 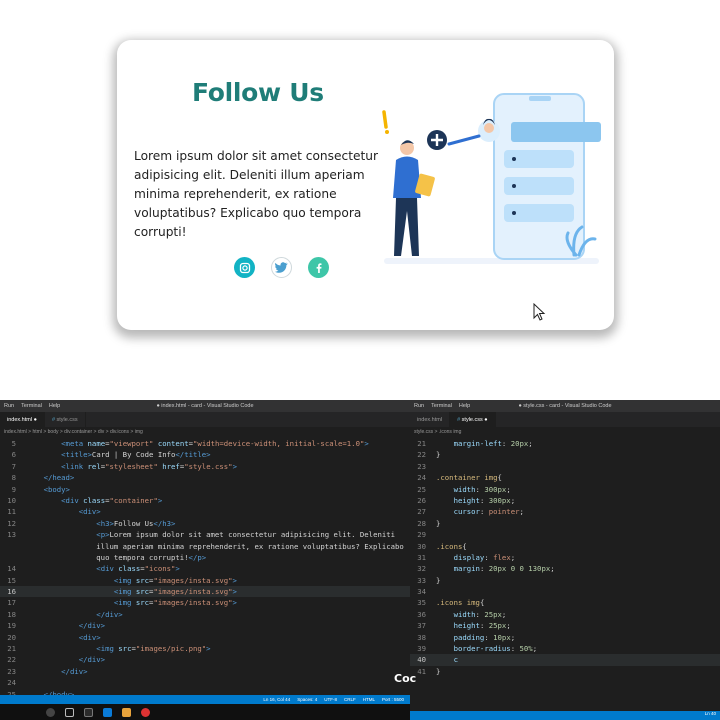 I want to click on tab-style-css: # style.css ●, so click(x=473, y=419).